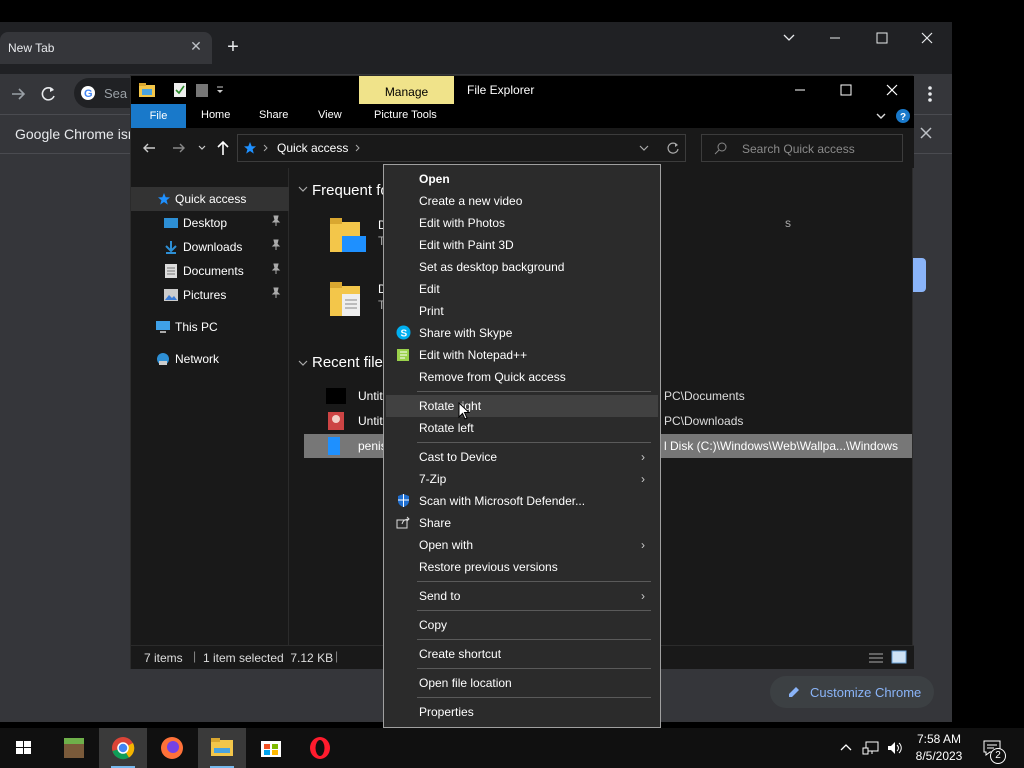 This screenshot has height=768, width=1024. What do you see at coordinates (892, 90) in the screenshot?
I see `explorer-close-button` at bounding box center [892, 90].